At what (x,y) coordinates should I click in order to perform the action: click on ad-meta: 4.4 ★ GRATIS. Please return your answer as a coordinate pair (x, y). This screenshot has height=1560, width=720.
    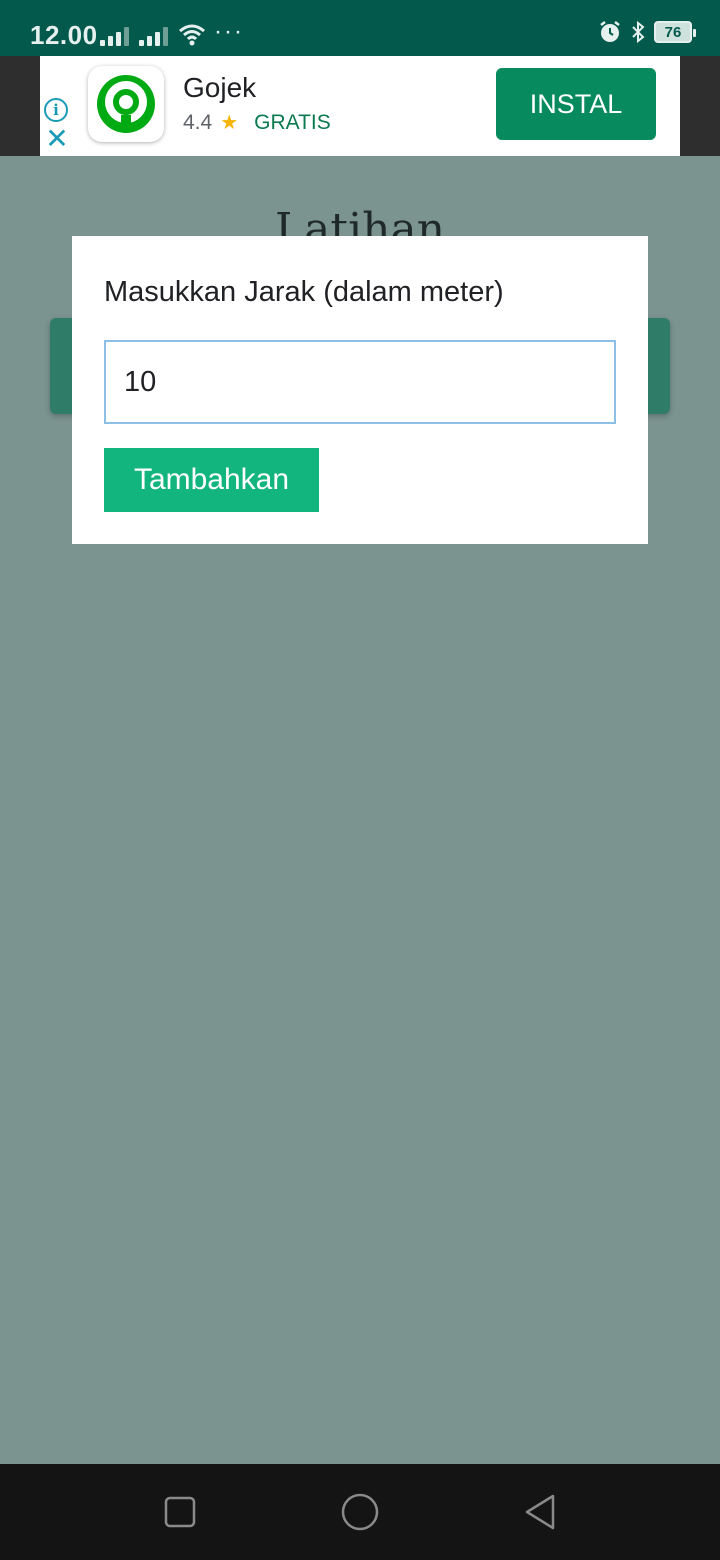
    Looking at the image, I should click on (257, 122).